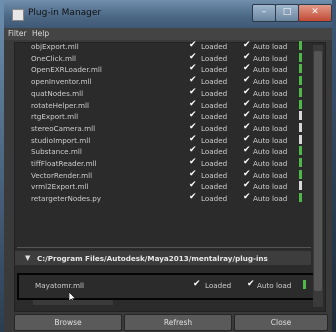 The width and height of the screenshot is (336, 332). Describe the element at coordinates (163, 186) in the screenshot. I see `list-item: vrml2Export.mll ✔ Loaded ✔ Auto load` at that location.